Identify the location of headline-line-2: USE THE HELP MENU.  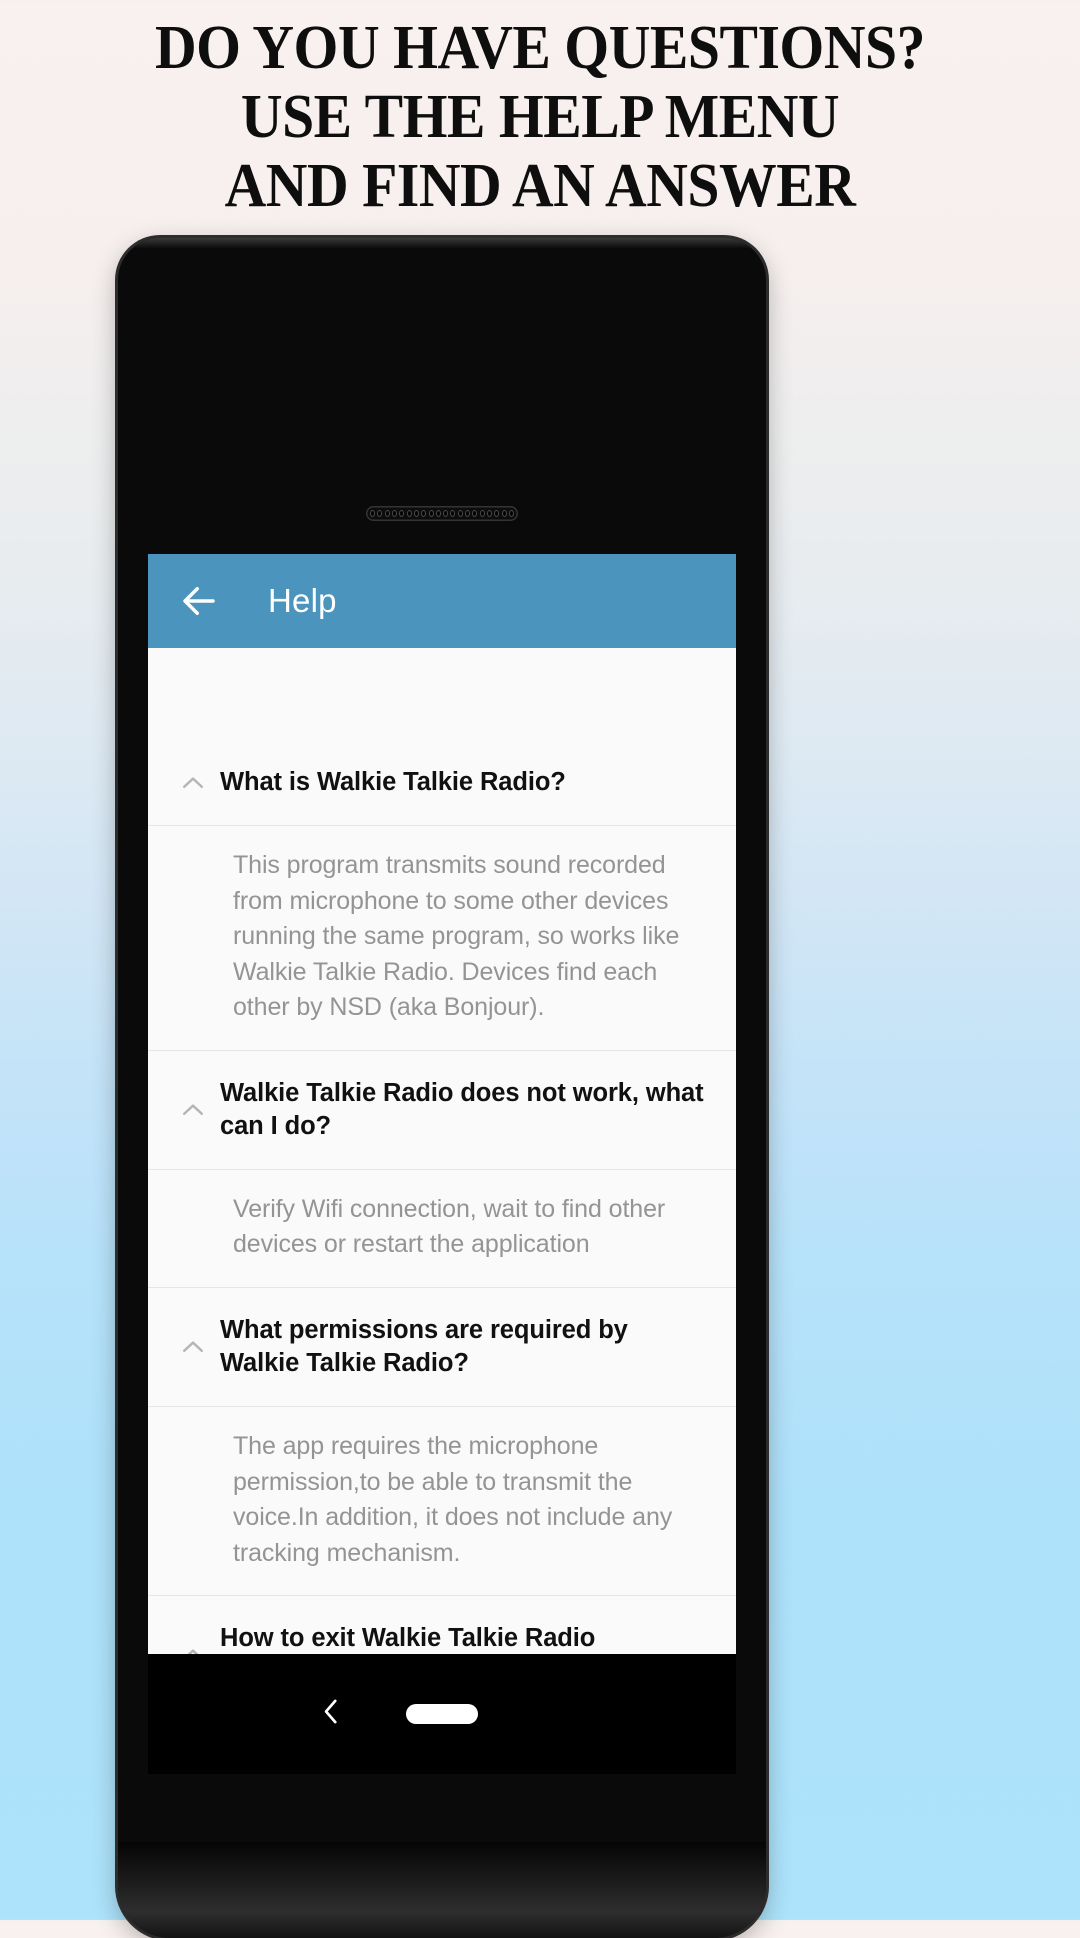
(540, 116).